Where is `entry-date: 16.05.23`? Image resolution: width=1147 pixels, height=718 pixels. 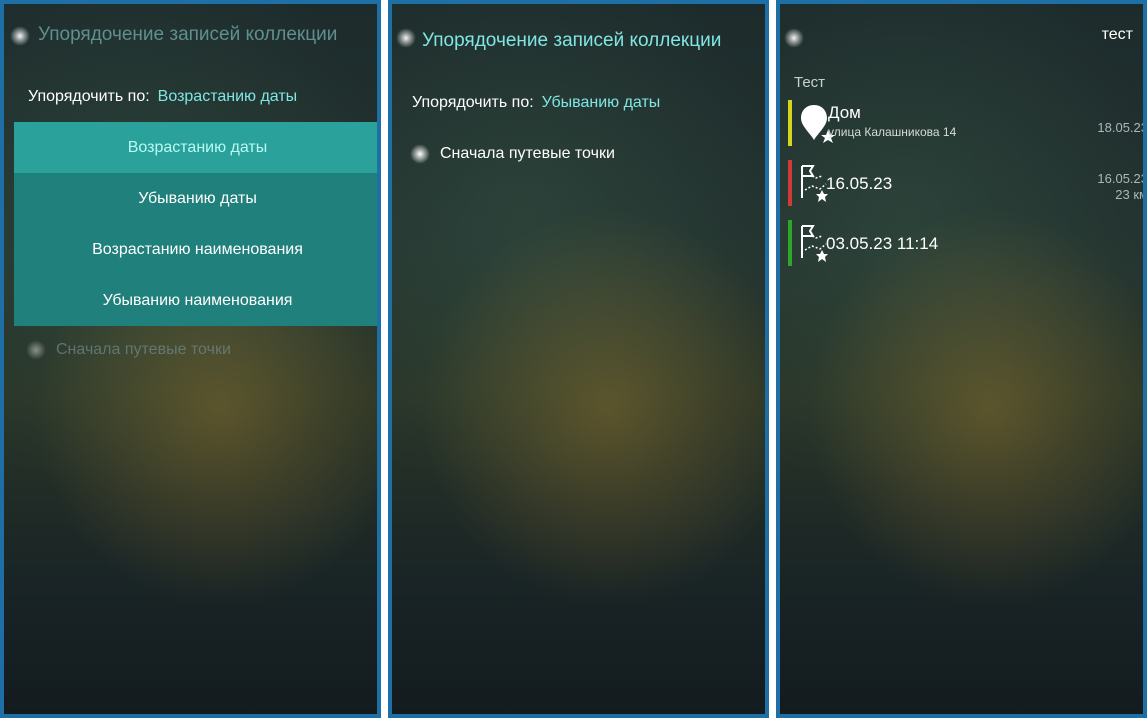 entry-date: 16.05.23 is located at coordinates (1122, 178).